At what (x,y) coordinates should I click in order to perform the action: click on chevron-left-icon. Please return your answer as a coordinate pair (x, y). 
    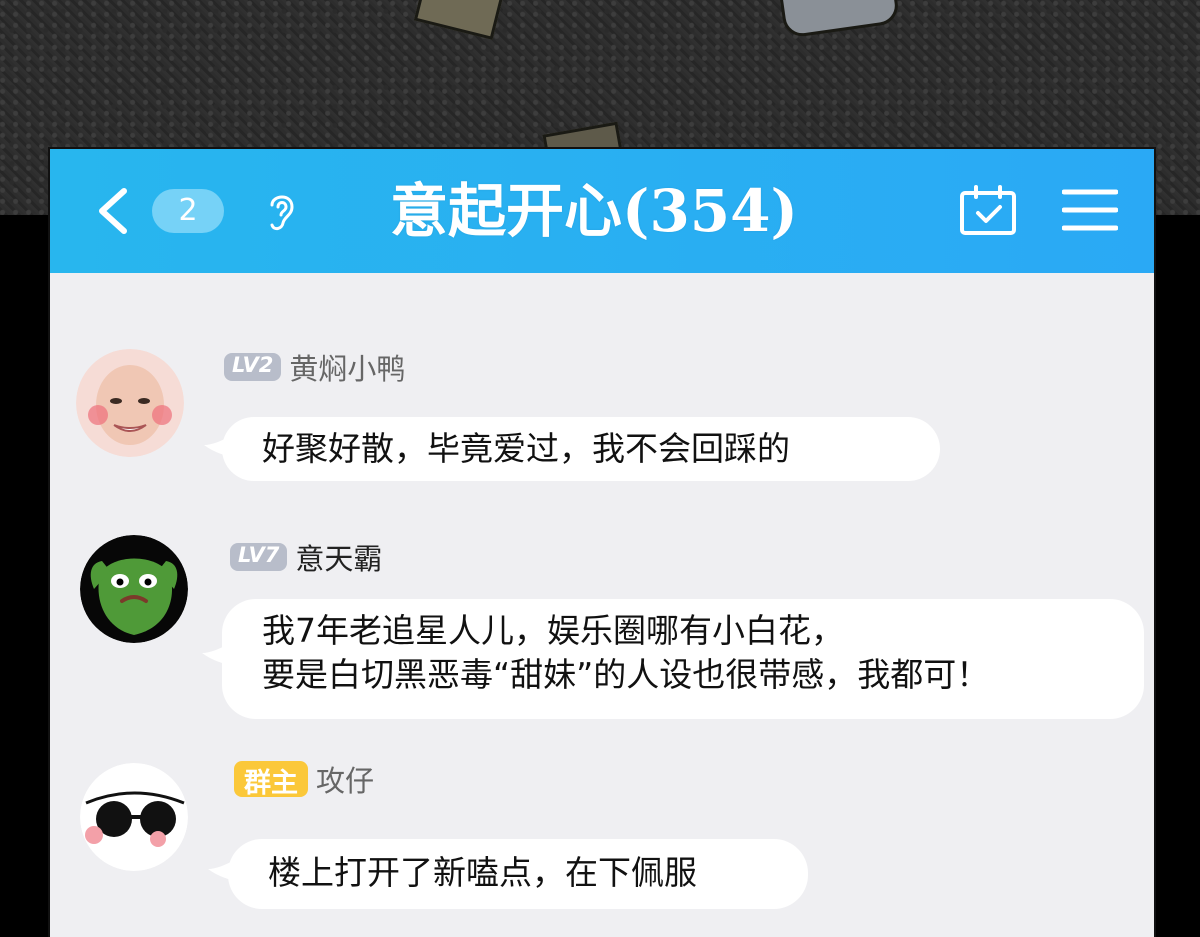
    Looking at the image, I should click on (114, 211).